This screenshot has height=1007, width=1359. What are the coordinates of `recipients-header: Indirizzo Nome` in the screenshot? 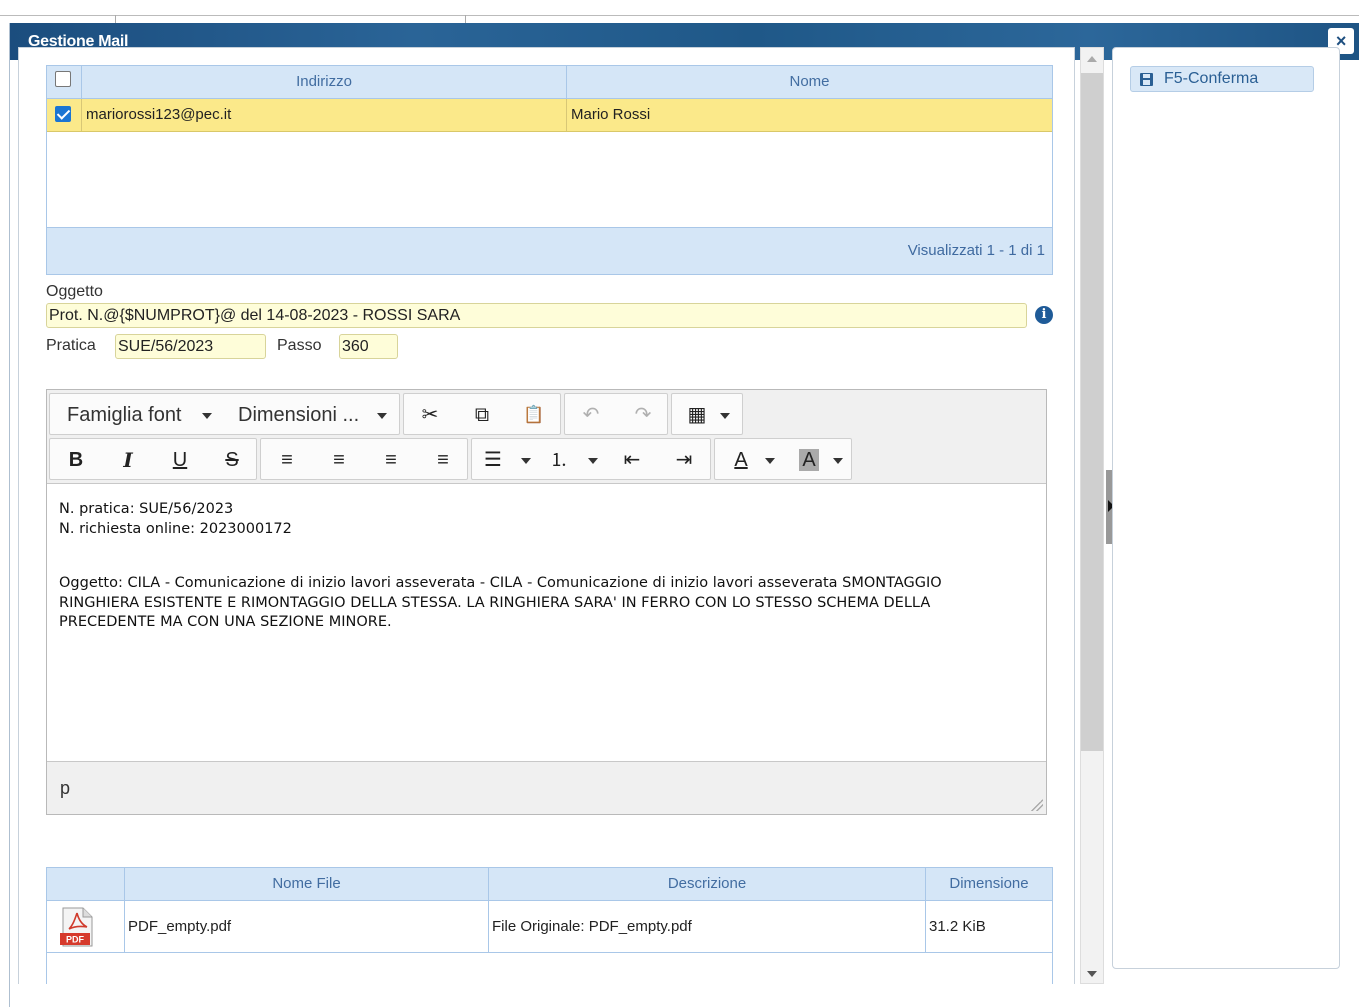 It's located at (549, 82).